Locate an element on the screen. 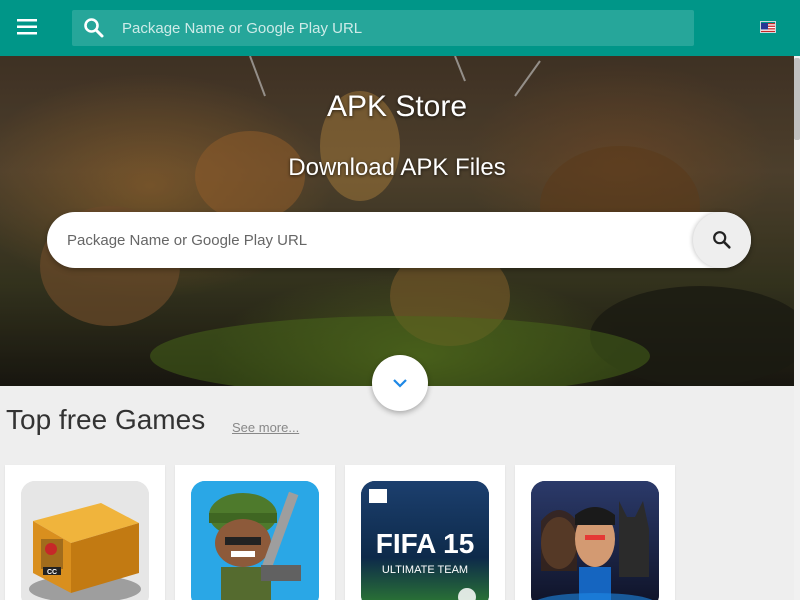 This screenshot has height=600, width=800. header-search-input is located at coordinates (402, 28).